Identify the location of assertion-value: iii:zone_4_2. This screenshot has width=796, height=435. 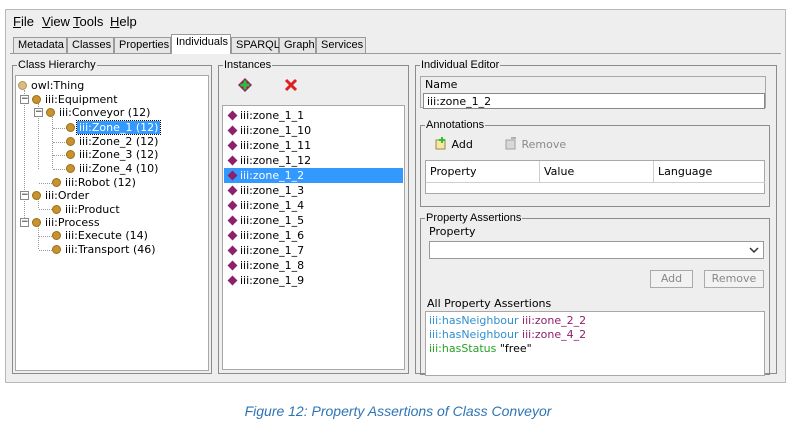
(554, 334).